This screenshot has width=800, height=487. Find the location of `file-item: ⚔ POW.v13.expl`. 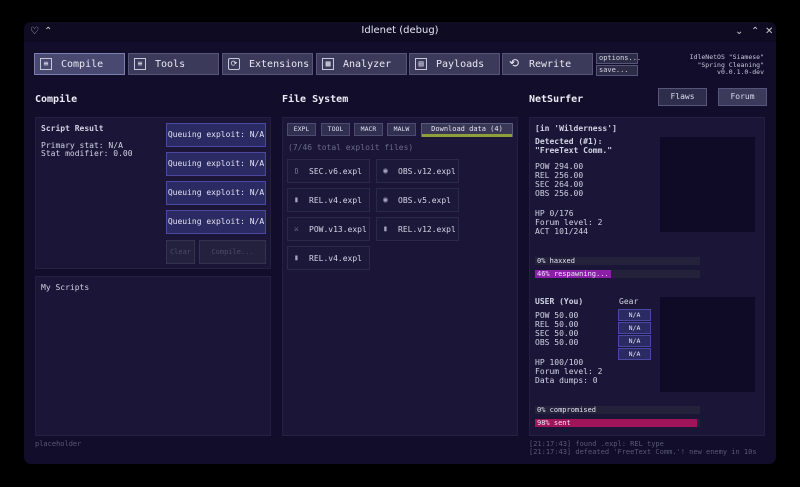

file-item: ⚔ POW.v13.expl is located at coordinates (328, 229).